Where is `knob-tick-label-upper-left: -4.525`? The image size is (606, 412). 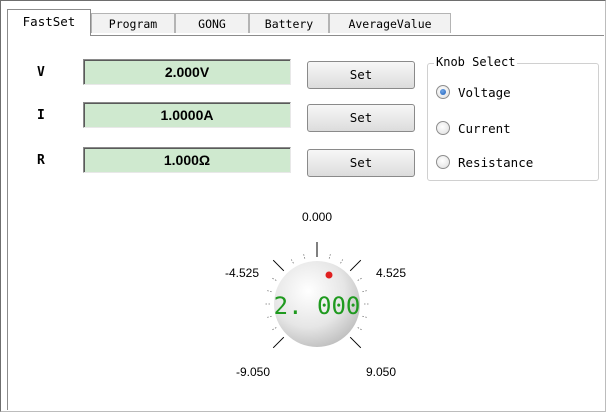
knob-tick-label-upper-left: -4.525 is located at coordinates (242, 273).